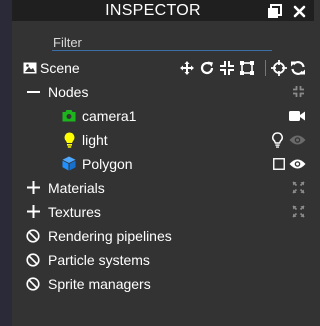 This screenshot has height=326, width=320. What do you see at coordinates (297, 116) in the screenshot?
I see `video-camera-icon` at bounding box center [297, 116].